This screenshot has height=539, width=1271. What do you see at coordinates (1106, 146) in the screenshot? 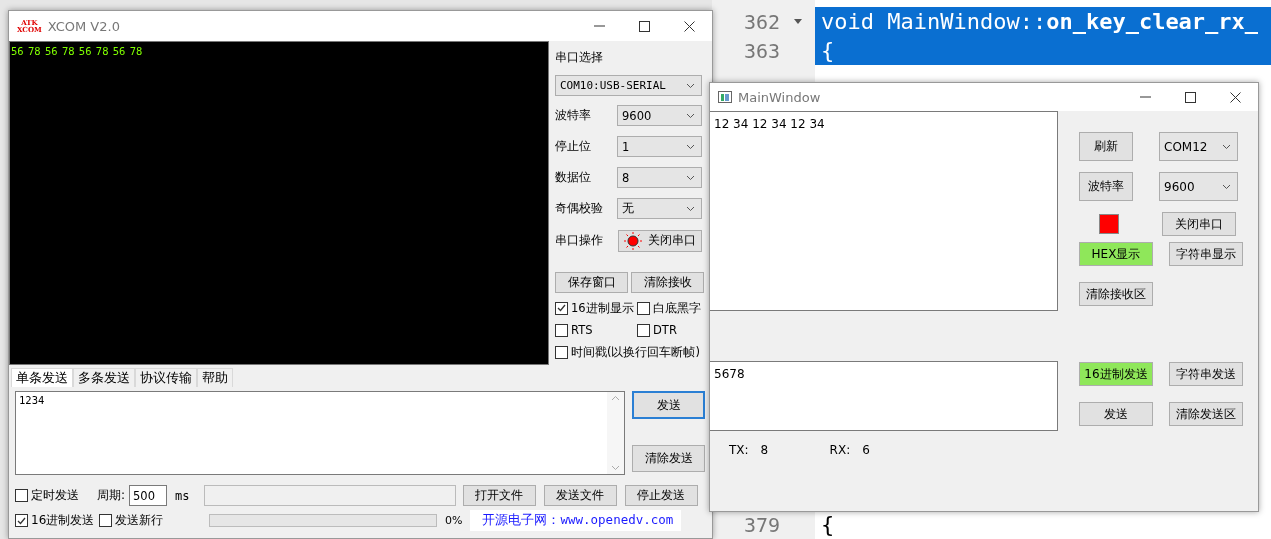
I see `refresh-button: 刷新` at bounding box center [1106, 146].